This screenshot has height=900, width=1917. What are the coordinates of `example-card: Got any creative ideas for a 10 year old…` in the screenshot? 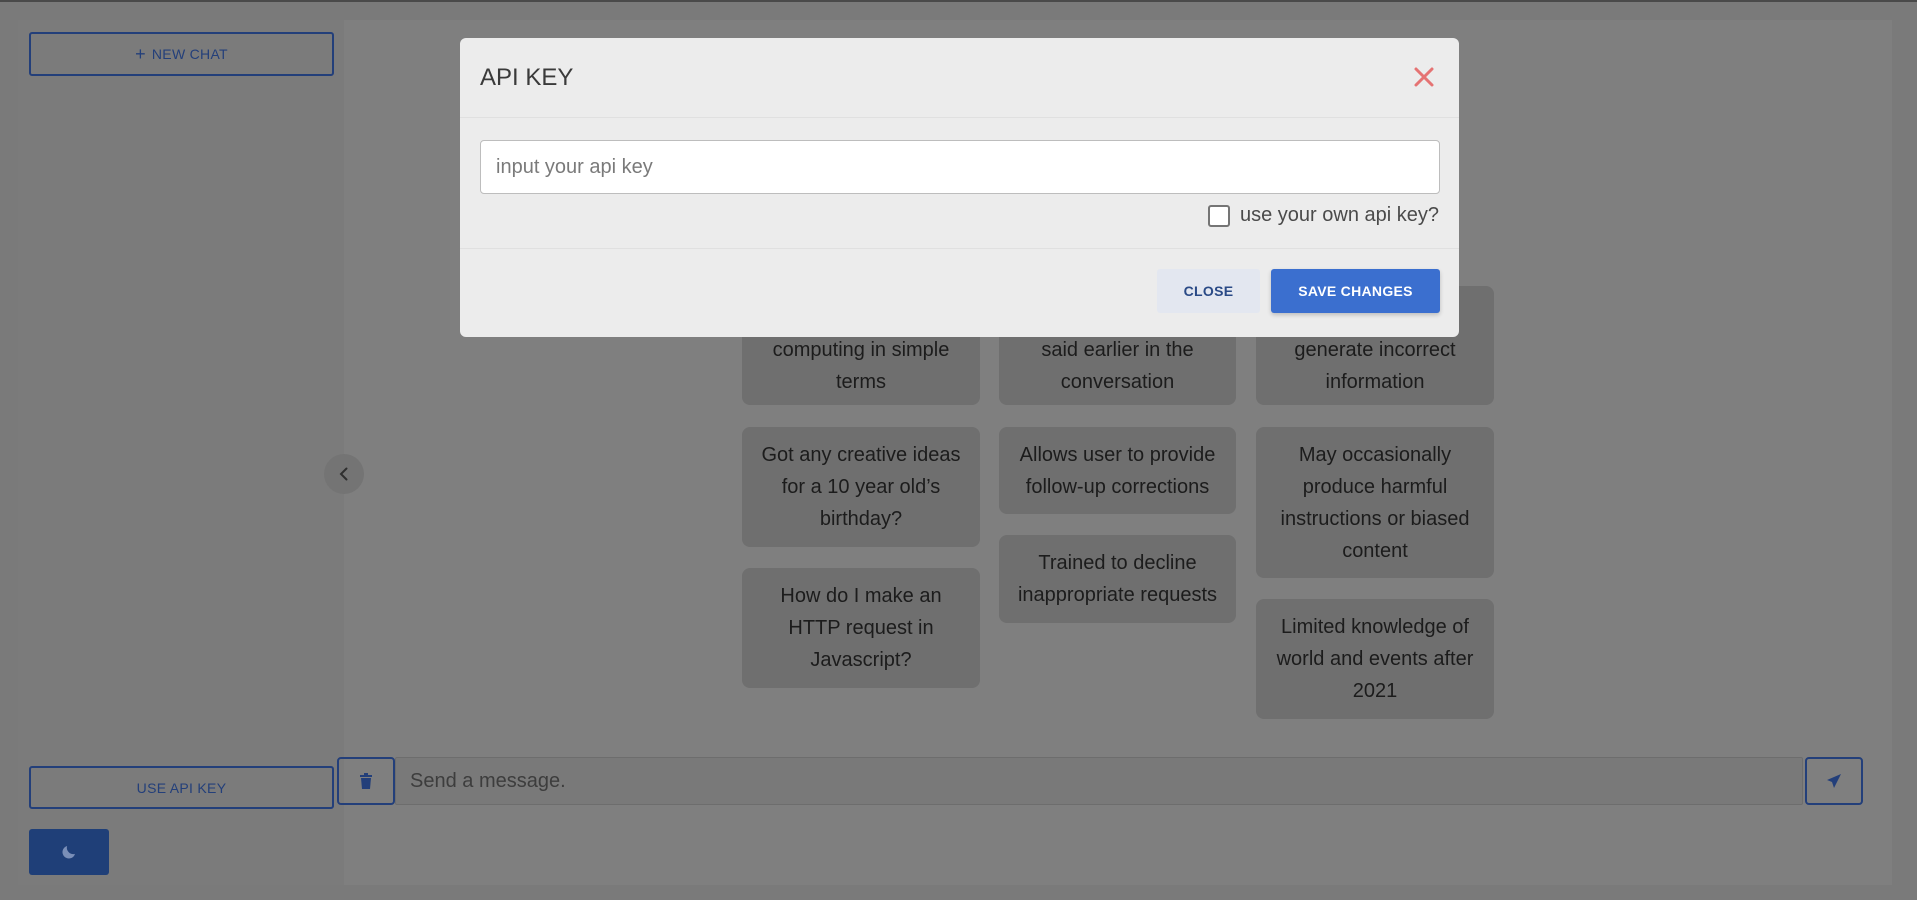 It's located at (861, 487).